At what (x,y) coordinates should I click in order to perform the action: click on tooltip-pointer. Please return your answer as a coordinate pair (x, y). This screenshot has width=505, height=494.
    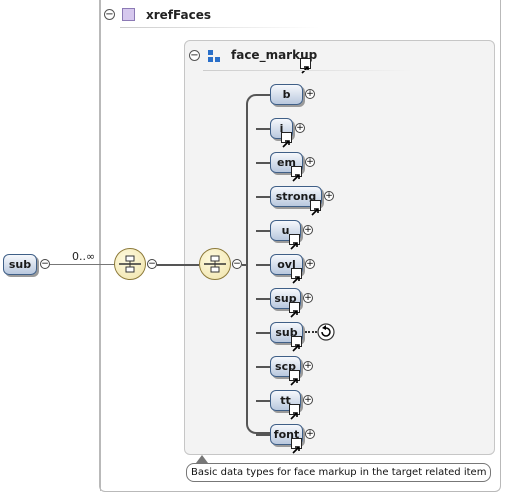
    Looking at the image, I should click on (202, 459).